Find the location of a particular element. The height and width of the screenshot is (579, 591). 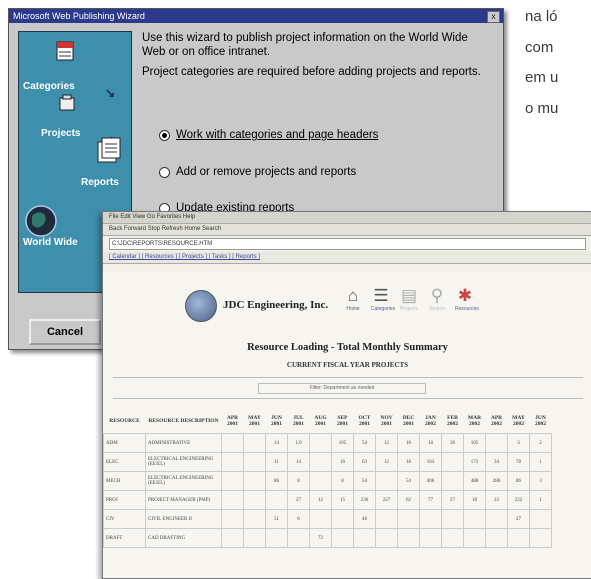

company-logo-icon is located at coordinates (201, 306).